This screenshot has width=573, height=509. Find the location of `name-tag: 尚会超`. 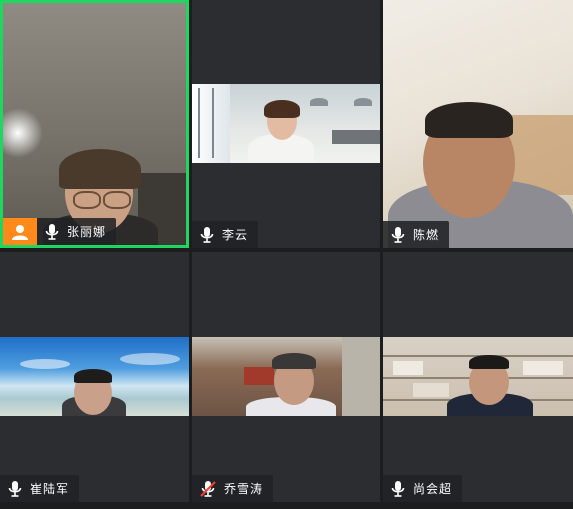

name-tag: 尚会超 is located at coordinates (423, 488).